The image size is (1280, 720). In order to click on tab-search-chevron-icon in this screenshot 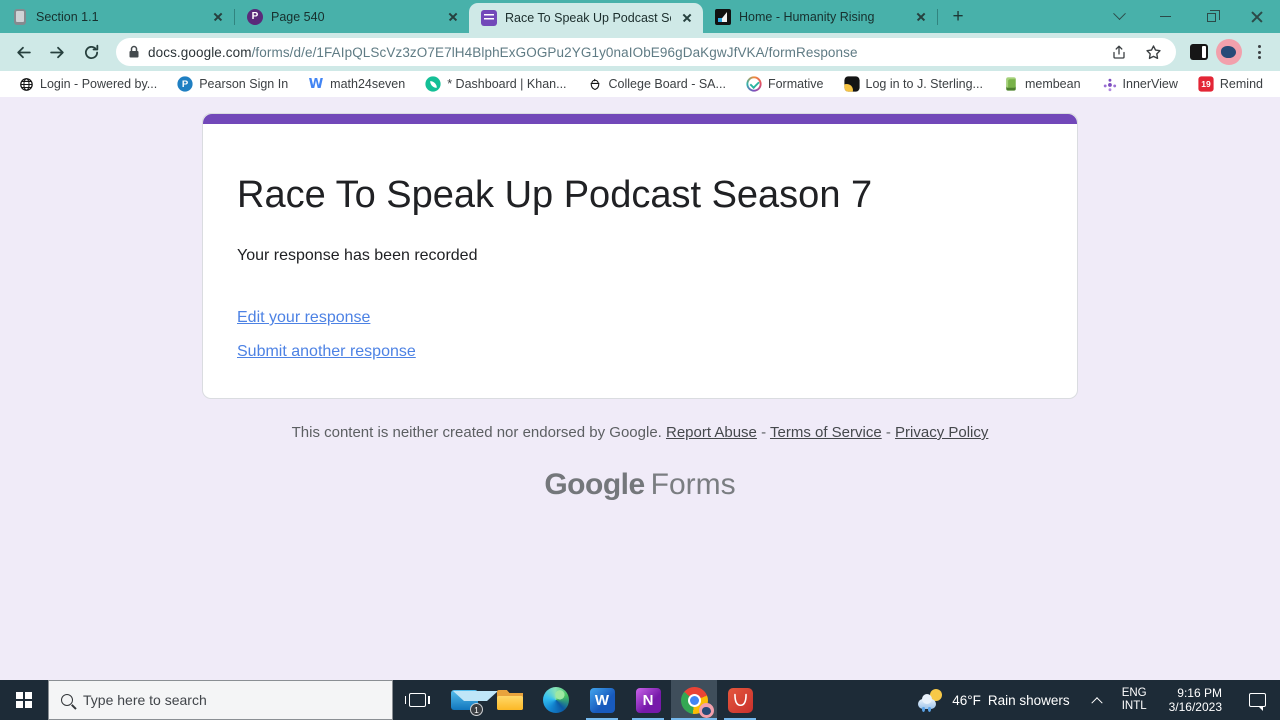, I will do `click(1119, 16)`.